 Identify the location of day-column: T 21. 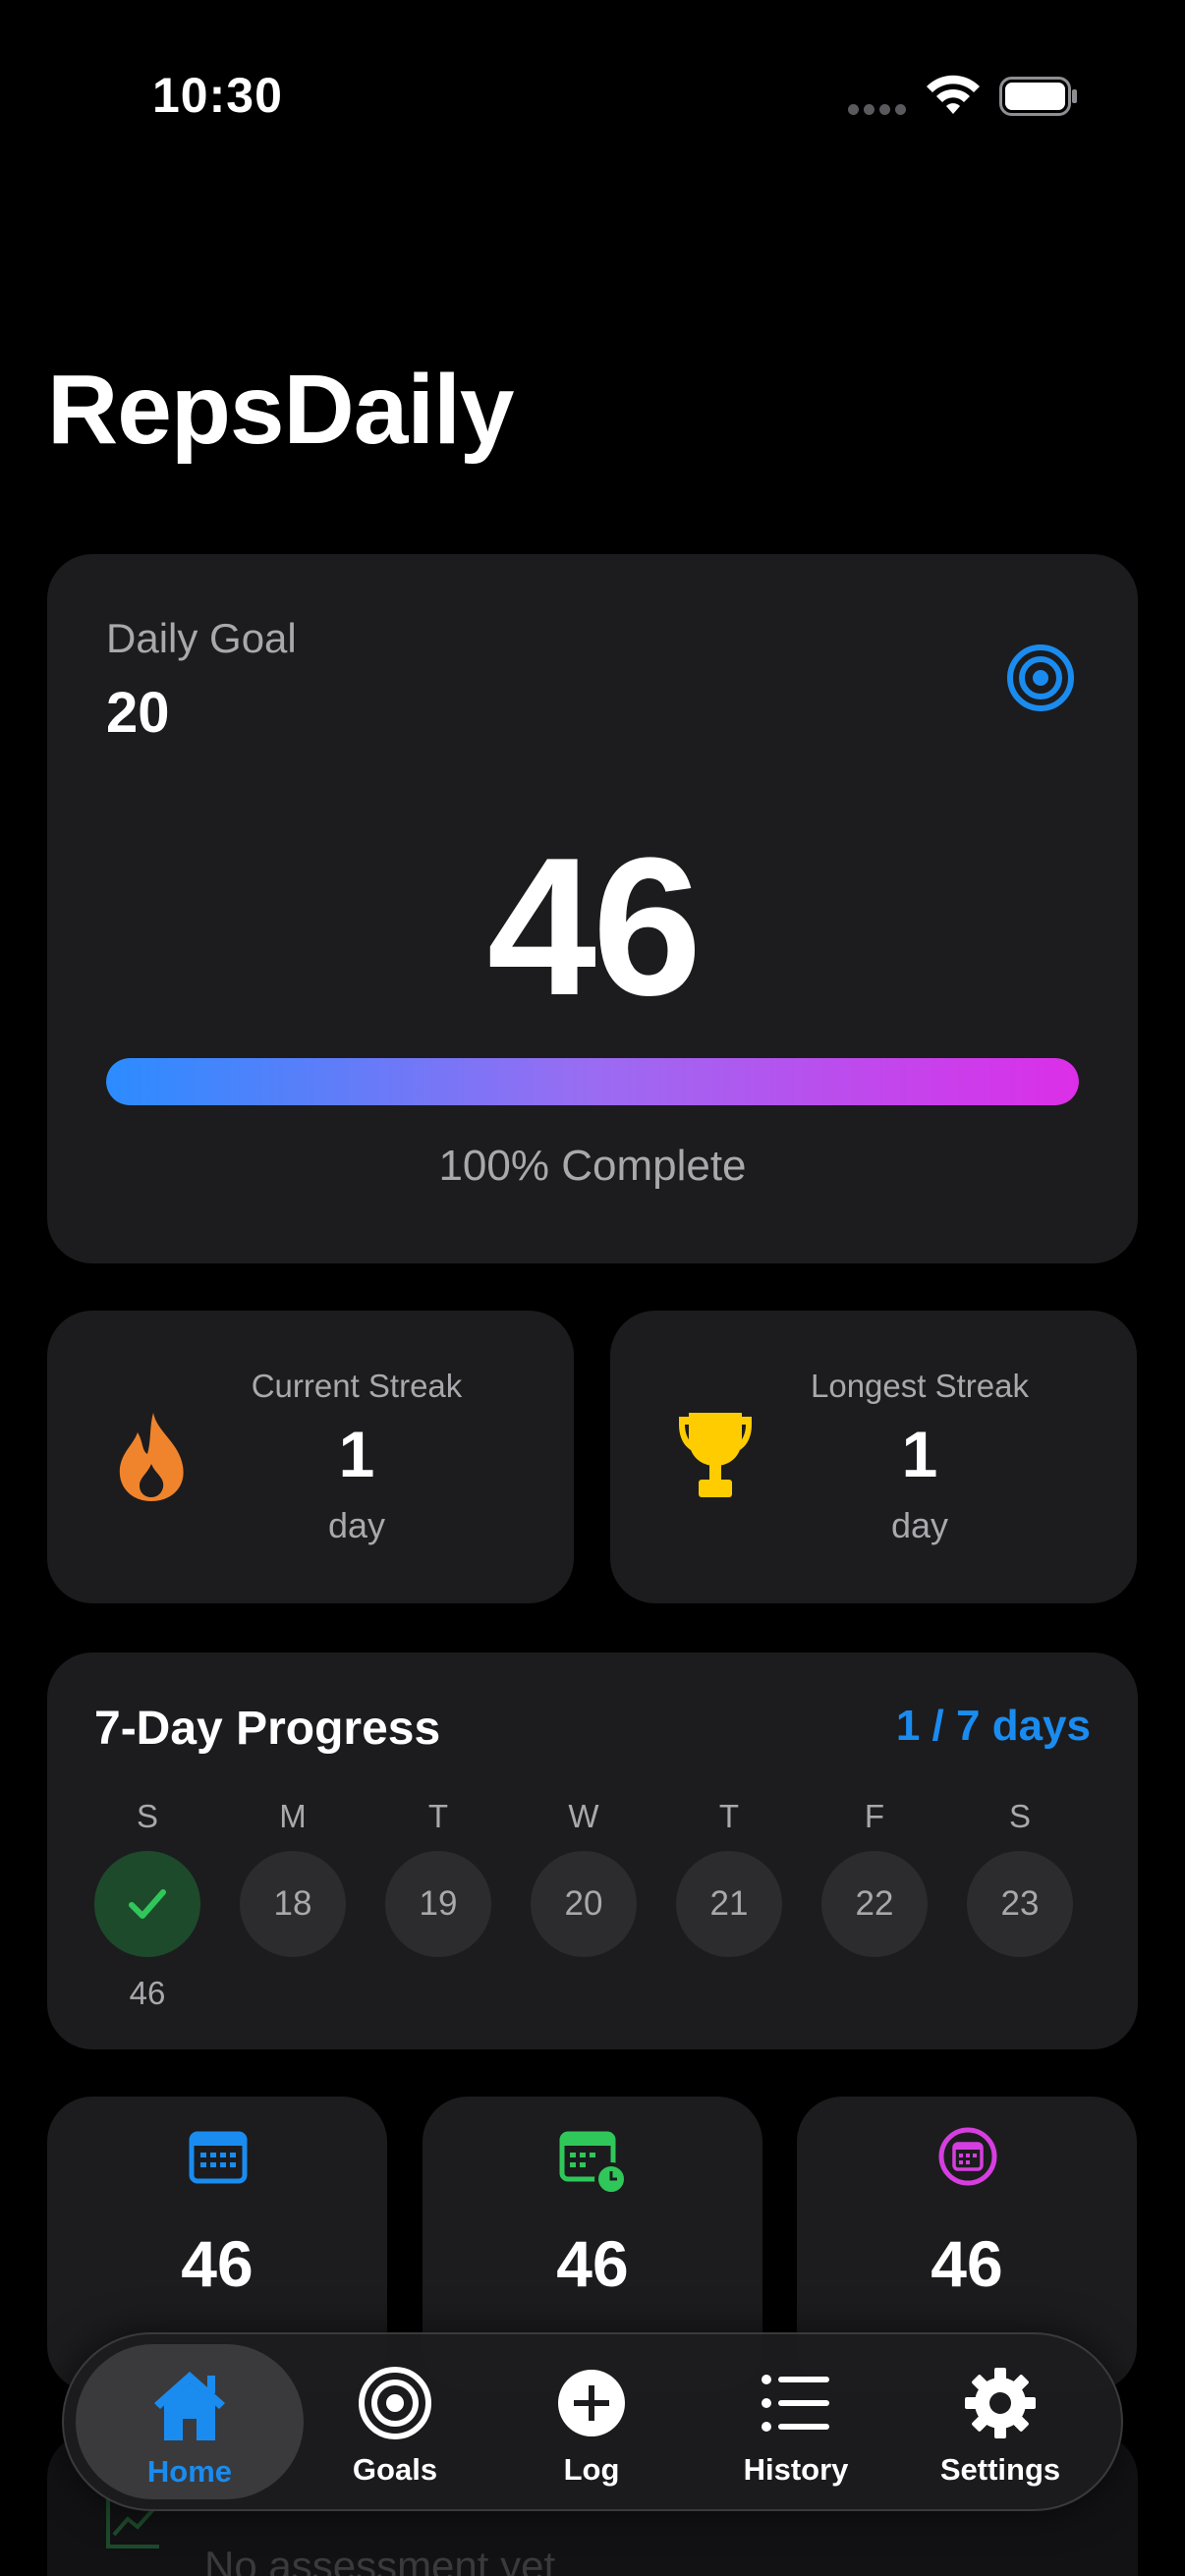
(729, 1906).